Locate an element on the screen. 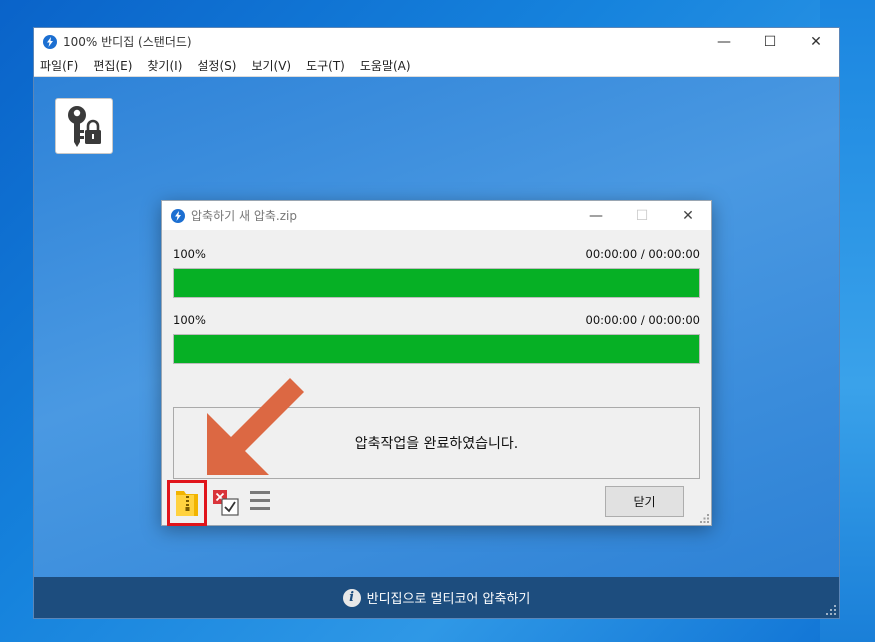 Image resolution: width=875 pixels, height=642 pixels. resize-grip-icon is located at coordinates (831, 610).